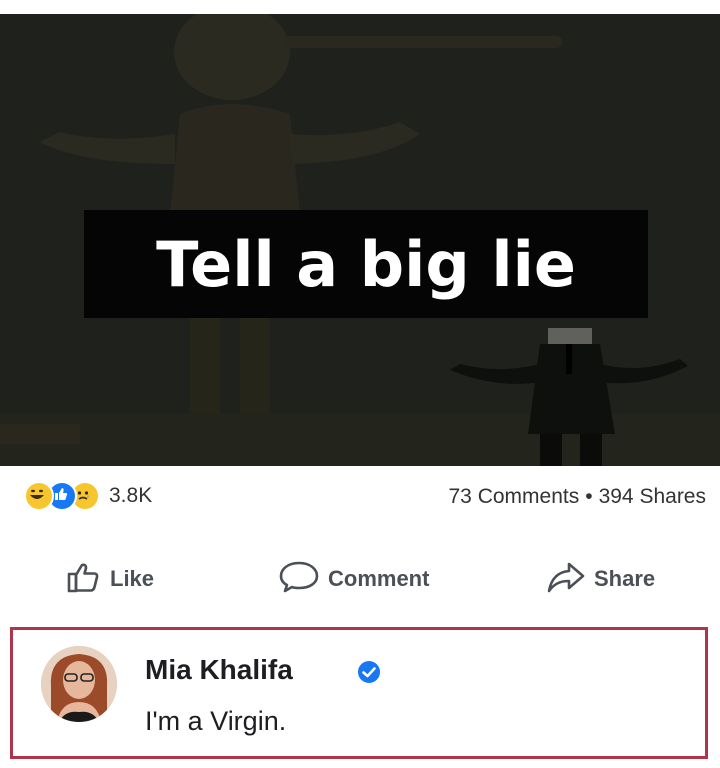  What do you see at coordinates (299, 579) in the screenshot?
I see `speech-bubble-icon` at bounding box center [299, 579].